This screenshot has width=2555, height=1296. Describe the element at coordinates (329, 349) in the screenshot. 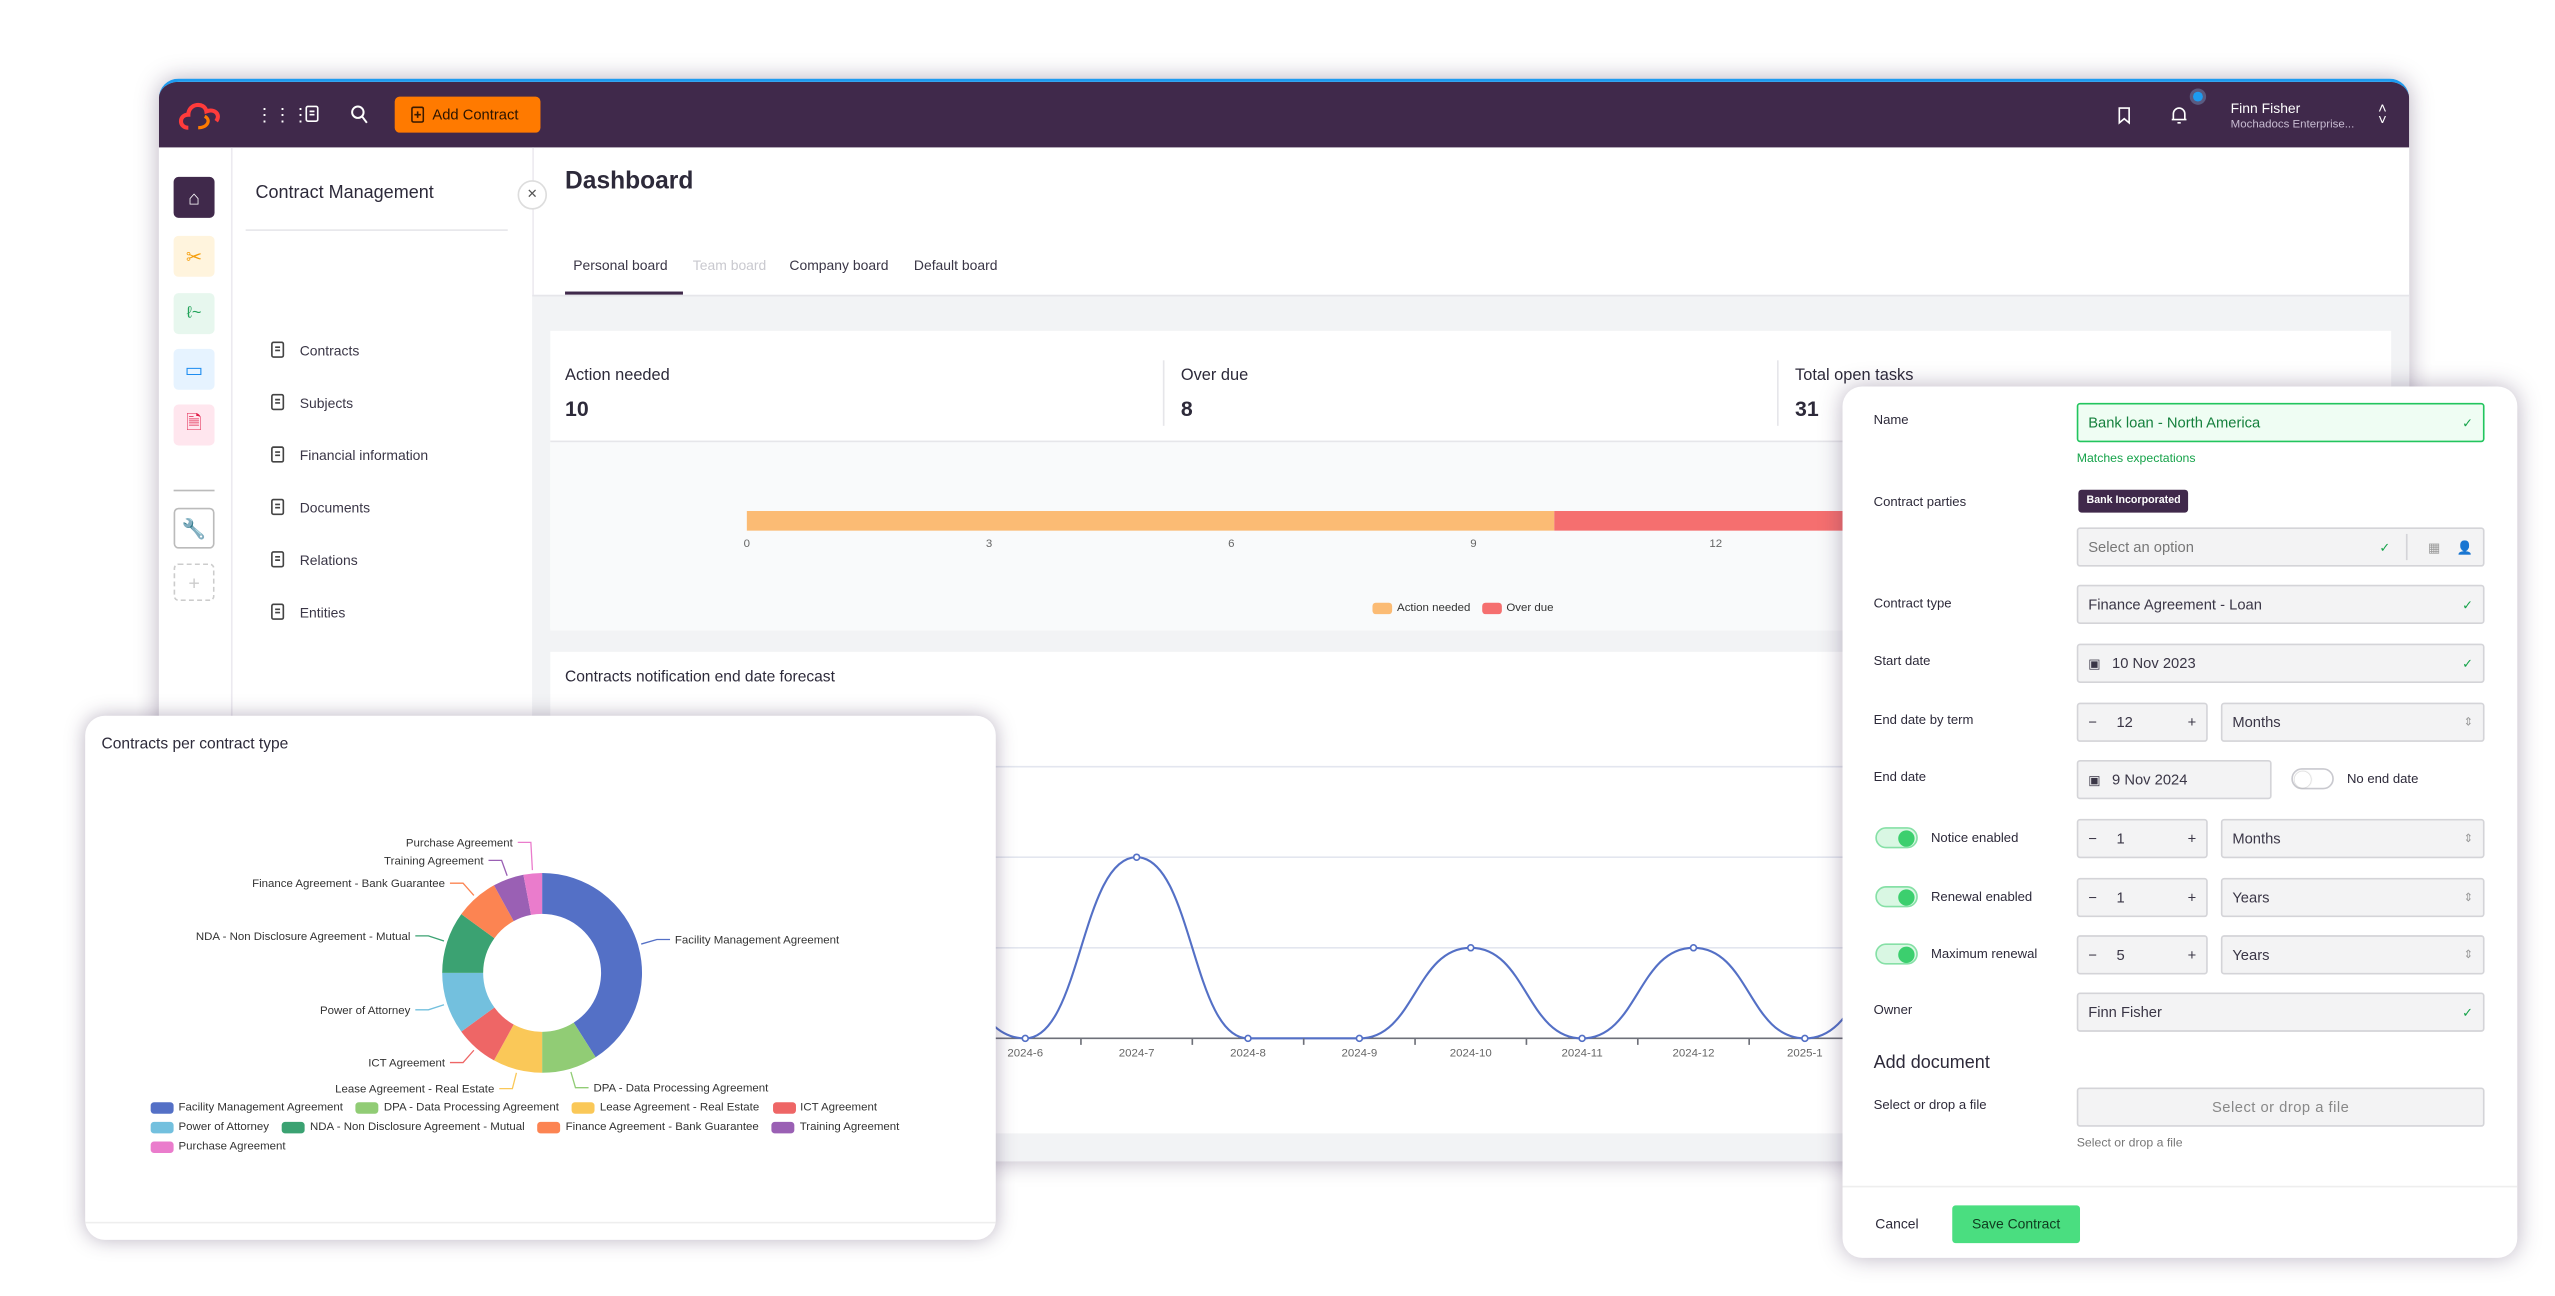

I see `sidebar-item-label: Contracts` at that location.